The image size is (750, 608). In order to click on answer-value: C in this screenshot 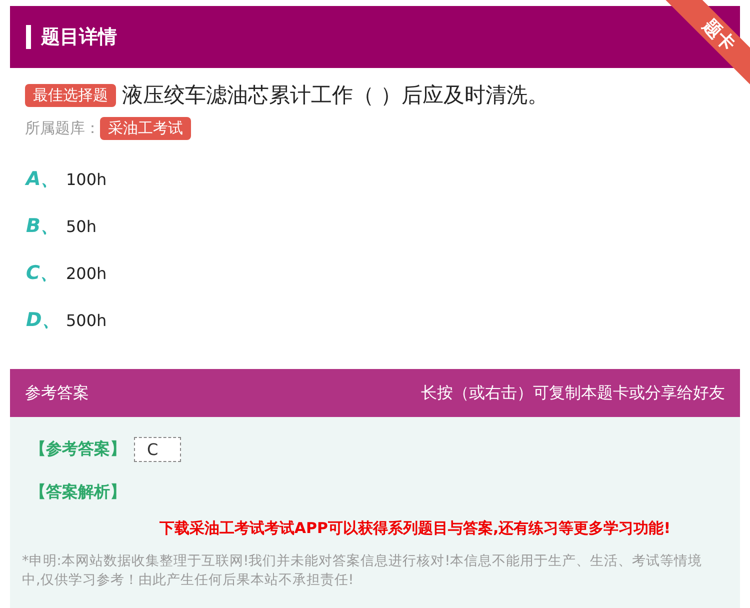, I will do `click(158, 449)`.